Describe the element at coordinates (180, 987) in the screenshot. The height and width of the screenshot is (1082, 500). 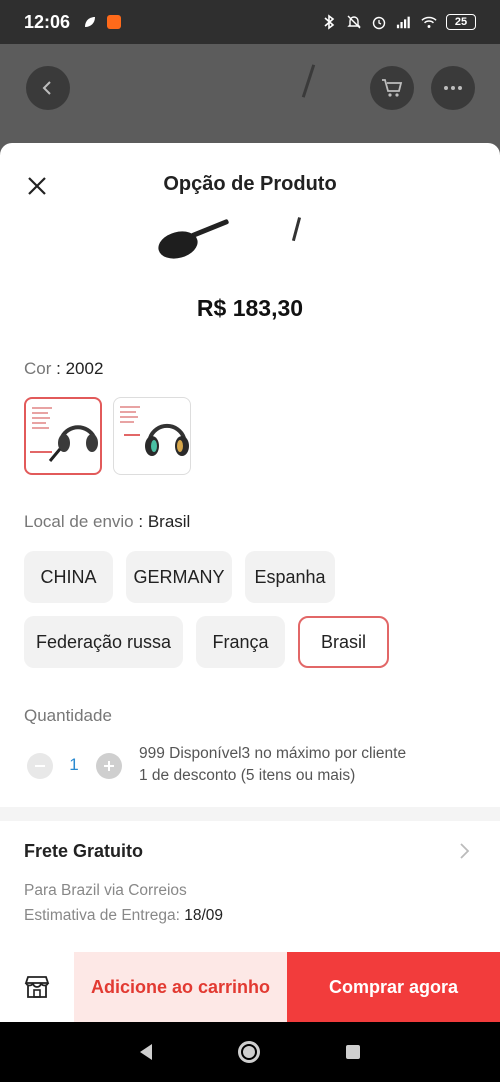
I see `add-to-cart-button: Adicione ao carrinho` at that location.